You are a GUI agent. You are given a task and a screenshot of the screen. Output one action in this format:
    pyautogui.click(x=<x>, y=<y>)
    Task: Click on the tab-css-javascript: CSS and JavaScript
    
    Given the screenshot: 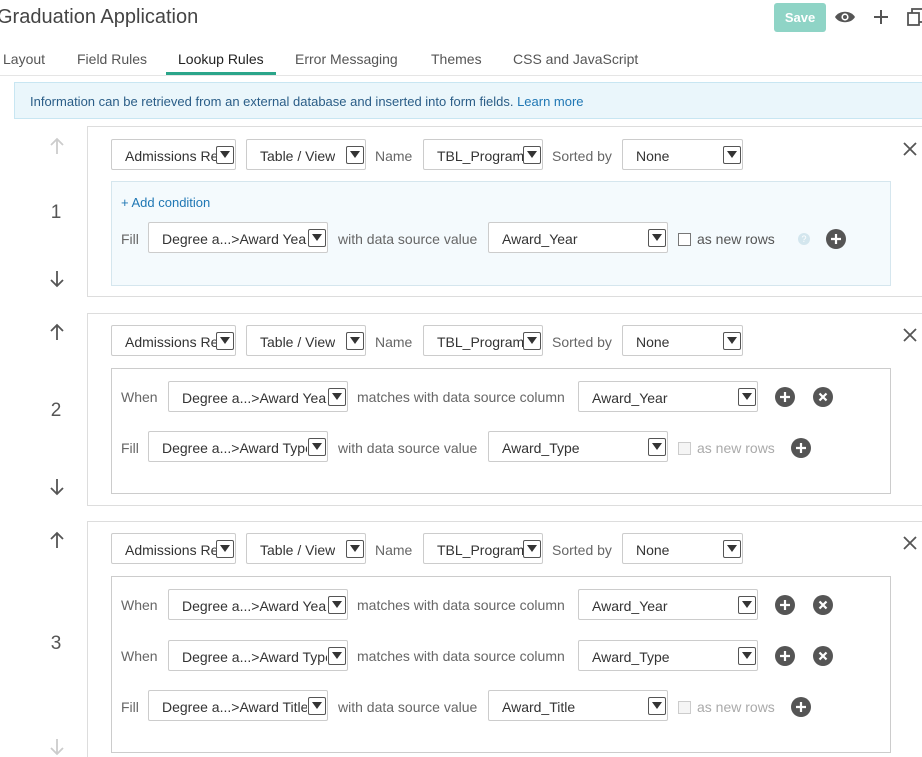 What is the action you would take?
    pyautogui.click(x=575, y=59)
    